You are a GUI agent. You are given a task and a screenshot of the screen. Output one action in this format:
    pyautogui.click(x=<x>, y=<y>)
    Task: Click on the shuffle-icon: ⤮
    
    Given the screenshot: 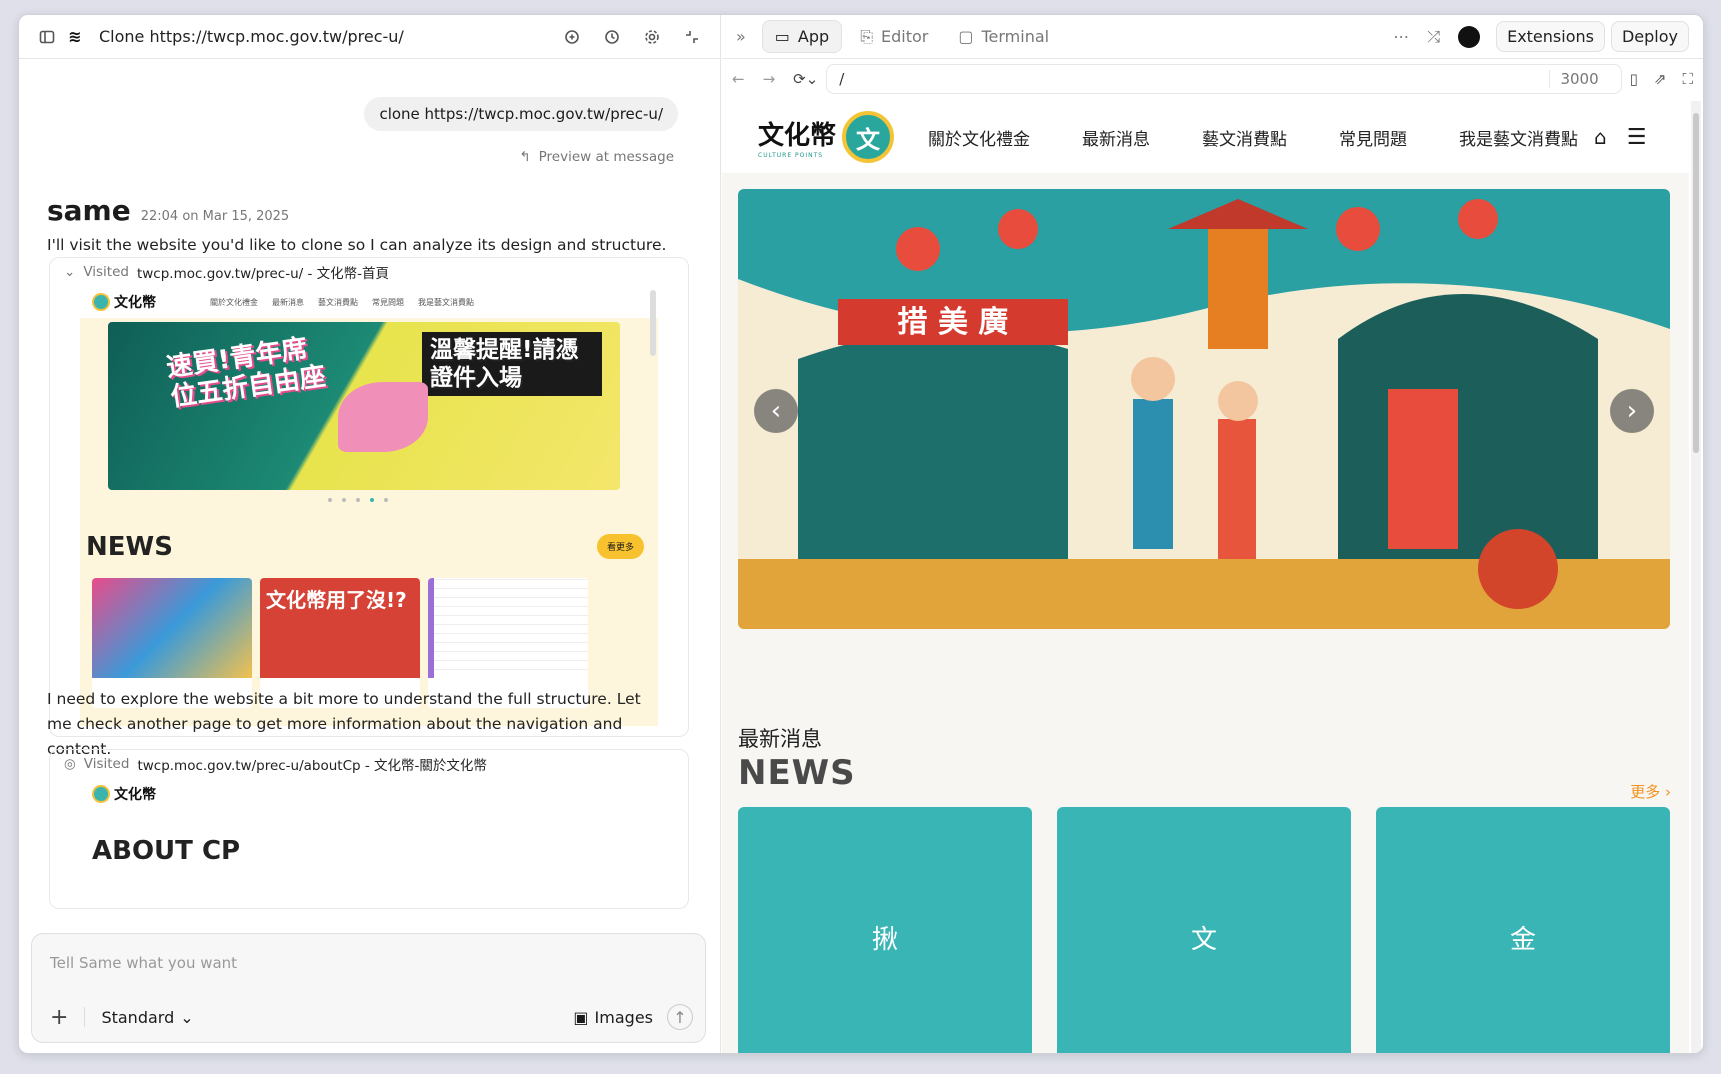 What is the action you would take?
    pyautogui.click(x=1433, y=37)
    